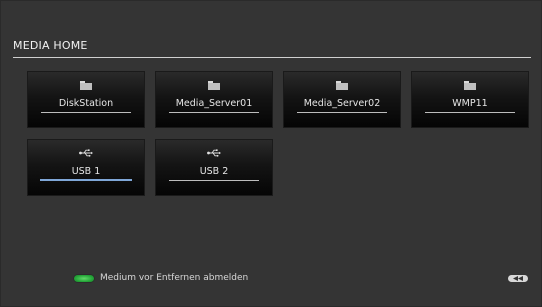 This screenshot has width=542, height=307. I want to click on footer-hint: Medium vor Entfernen abmelden, so click(161, 278).